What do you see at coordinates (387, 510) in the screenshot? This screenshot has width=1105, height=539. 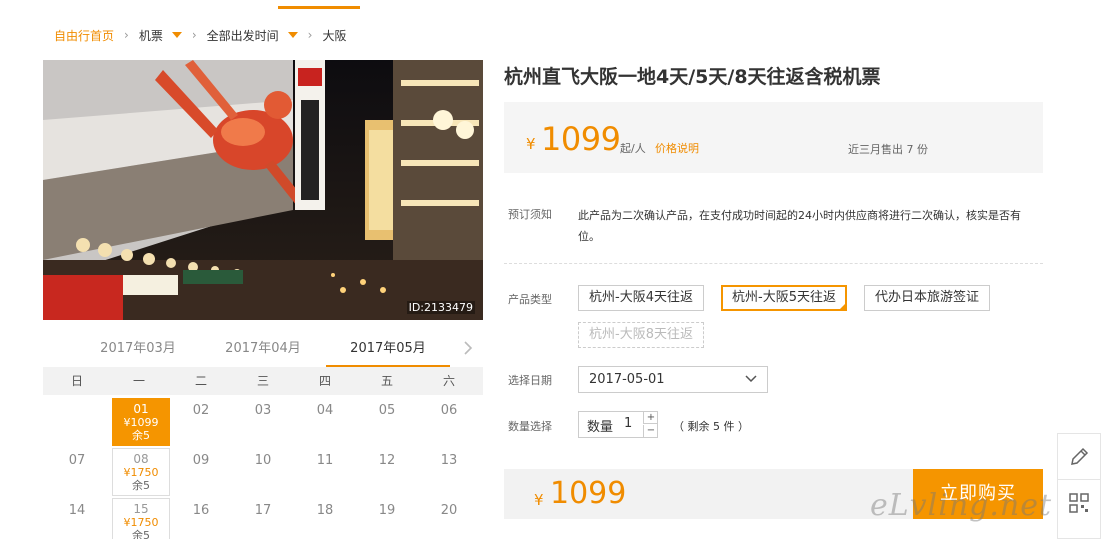 I see `calendar-day: 19` at bounding box center [387, 510].